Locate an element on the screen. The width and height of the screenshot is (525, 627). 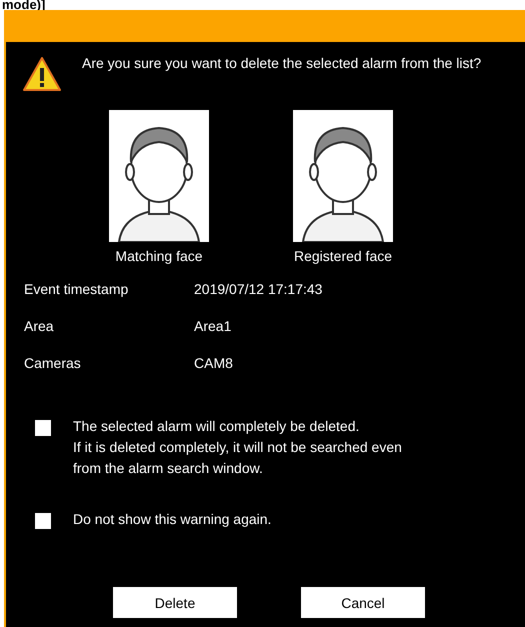
detail-value: 2019/07/12 17:17:43 is located at coordinates (258, 289).